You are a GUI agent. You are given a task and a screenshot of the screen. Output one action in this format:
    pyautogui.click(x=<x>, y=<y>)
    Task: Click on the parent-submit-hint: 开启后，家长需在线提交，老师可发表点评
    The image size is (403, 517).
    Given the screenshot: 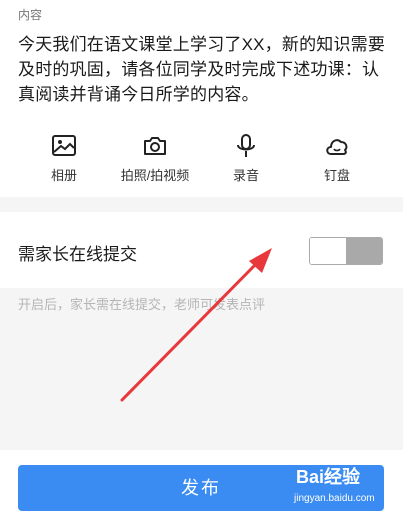 What is the action you would take?
    pyautogui.click(x=142, y=304)
    